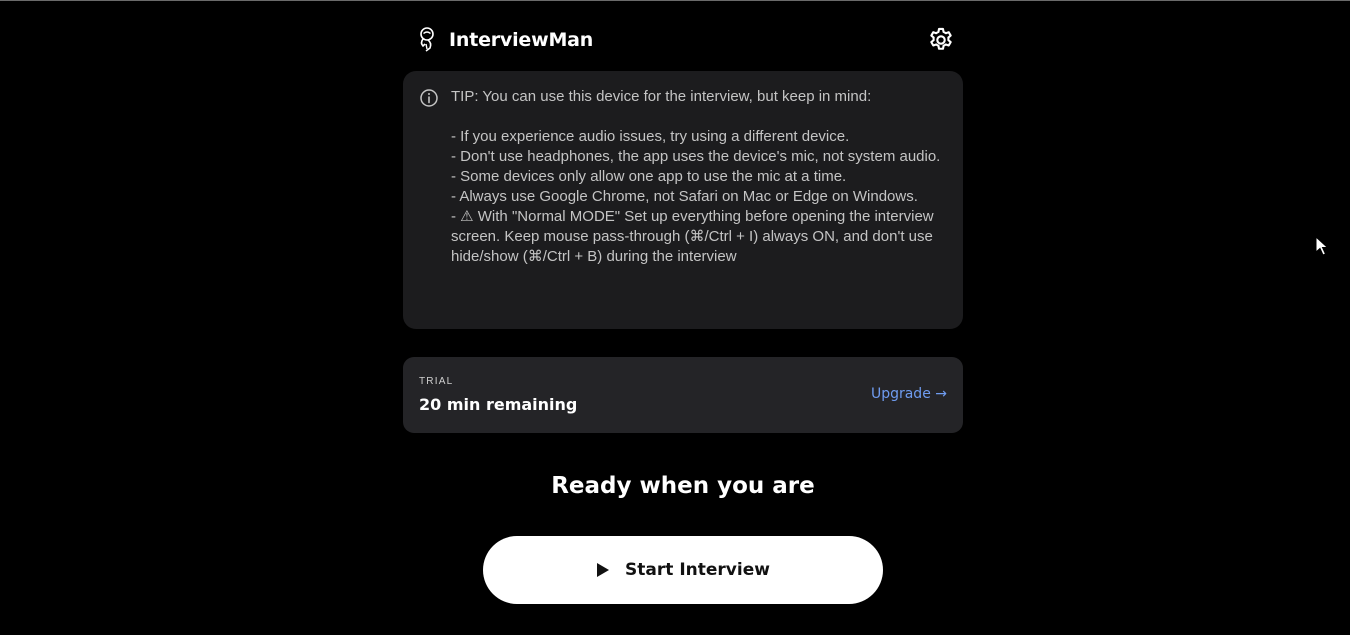 Image resolution: width=1350 pixels, height=635 pixels. I want to click on mouse-cursor-icon, so click(1322, 246).